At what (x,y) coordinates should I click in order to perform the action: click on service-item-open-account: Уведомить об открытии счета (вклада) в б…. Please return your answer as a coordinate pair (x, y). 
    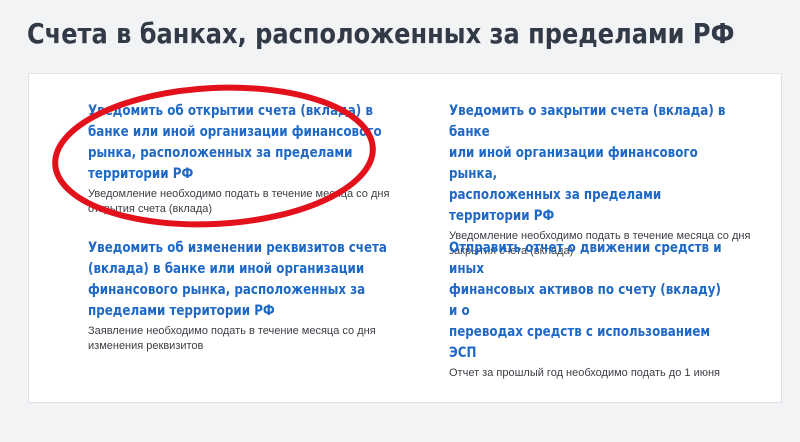
    Looking at the image, I should click on (260, 159).